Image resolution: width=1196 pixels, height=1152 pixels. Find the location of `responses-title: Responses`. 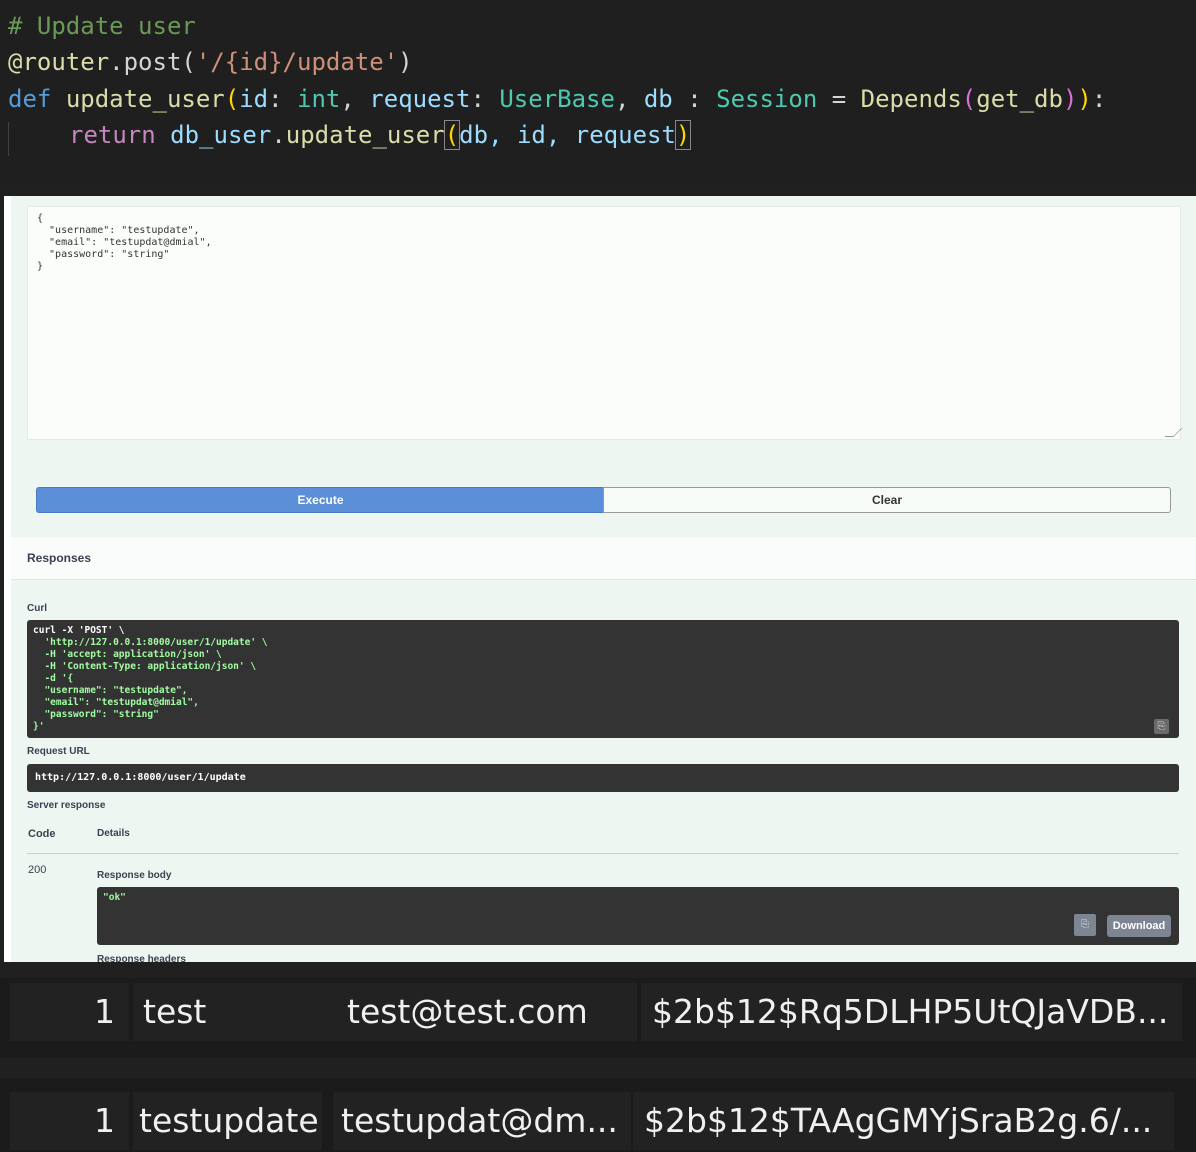

responses-title: Responses is located at coordinates (59, 558).